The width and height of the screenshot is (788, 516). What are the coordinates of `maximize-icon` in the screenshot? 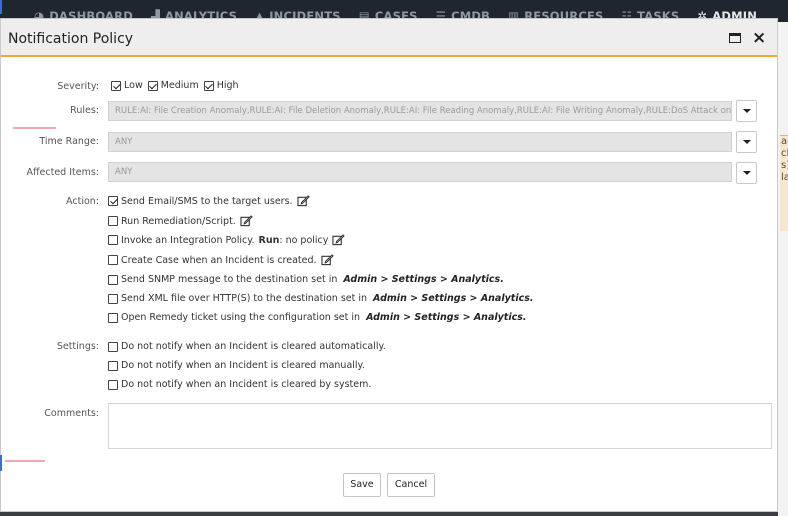 It's located at (735, 38).